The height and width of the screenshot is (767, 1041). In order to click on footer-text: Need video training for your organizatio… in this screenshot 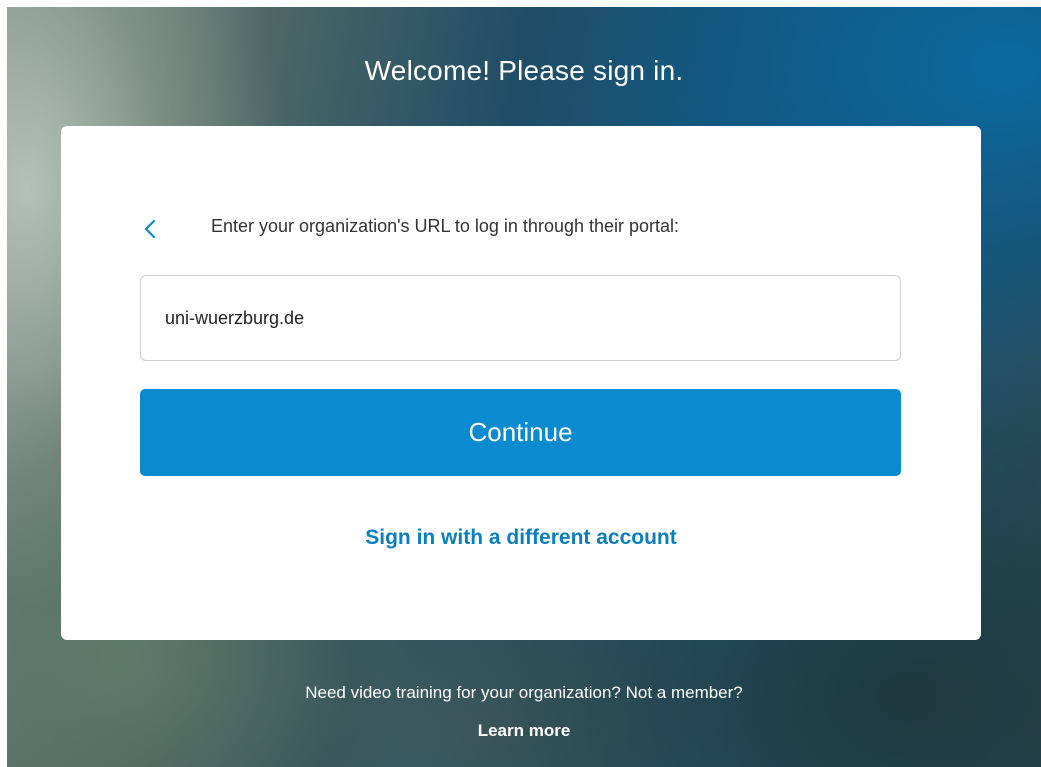, I will do `click(524, 692)`.